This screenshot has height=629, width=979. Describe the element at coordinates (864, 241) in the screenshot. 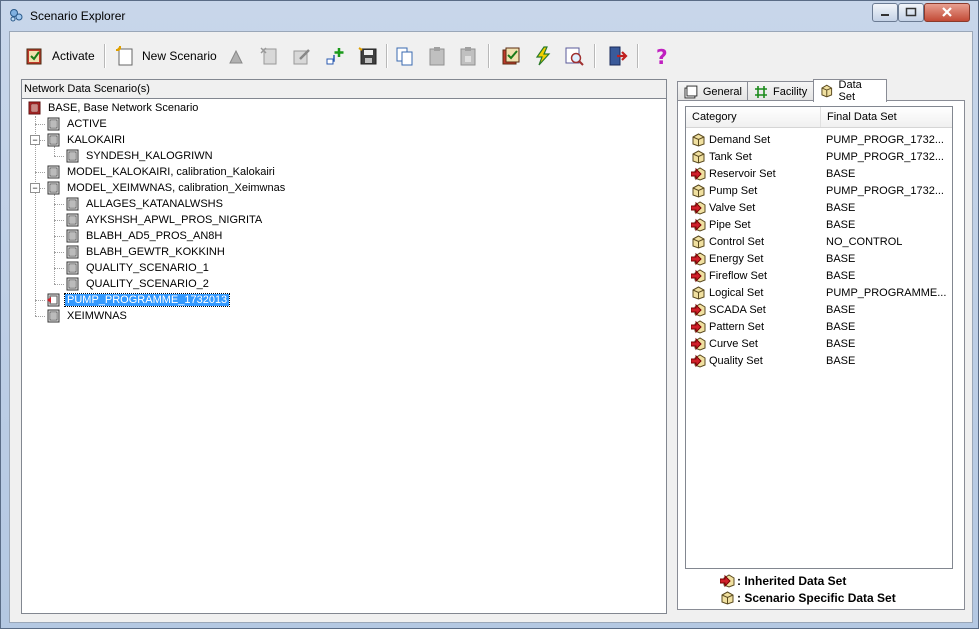

I see `final-data-set-cell: NO_CONTROL` at that location.